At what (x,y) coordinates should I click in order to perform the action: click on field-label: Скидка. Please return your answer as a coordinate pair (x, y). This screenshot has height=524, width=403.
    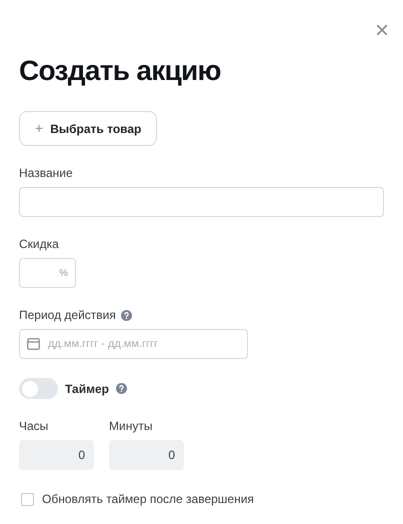
    Looking at the image, I should click on (39, 244).